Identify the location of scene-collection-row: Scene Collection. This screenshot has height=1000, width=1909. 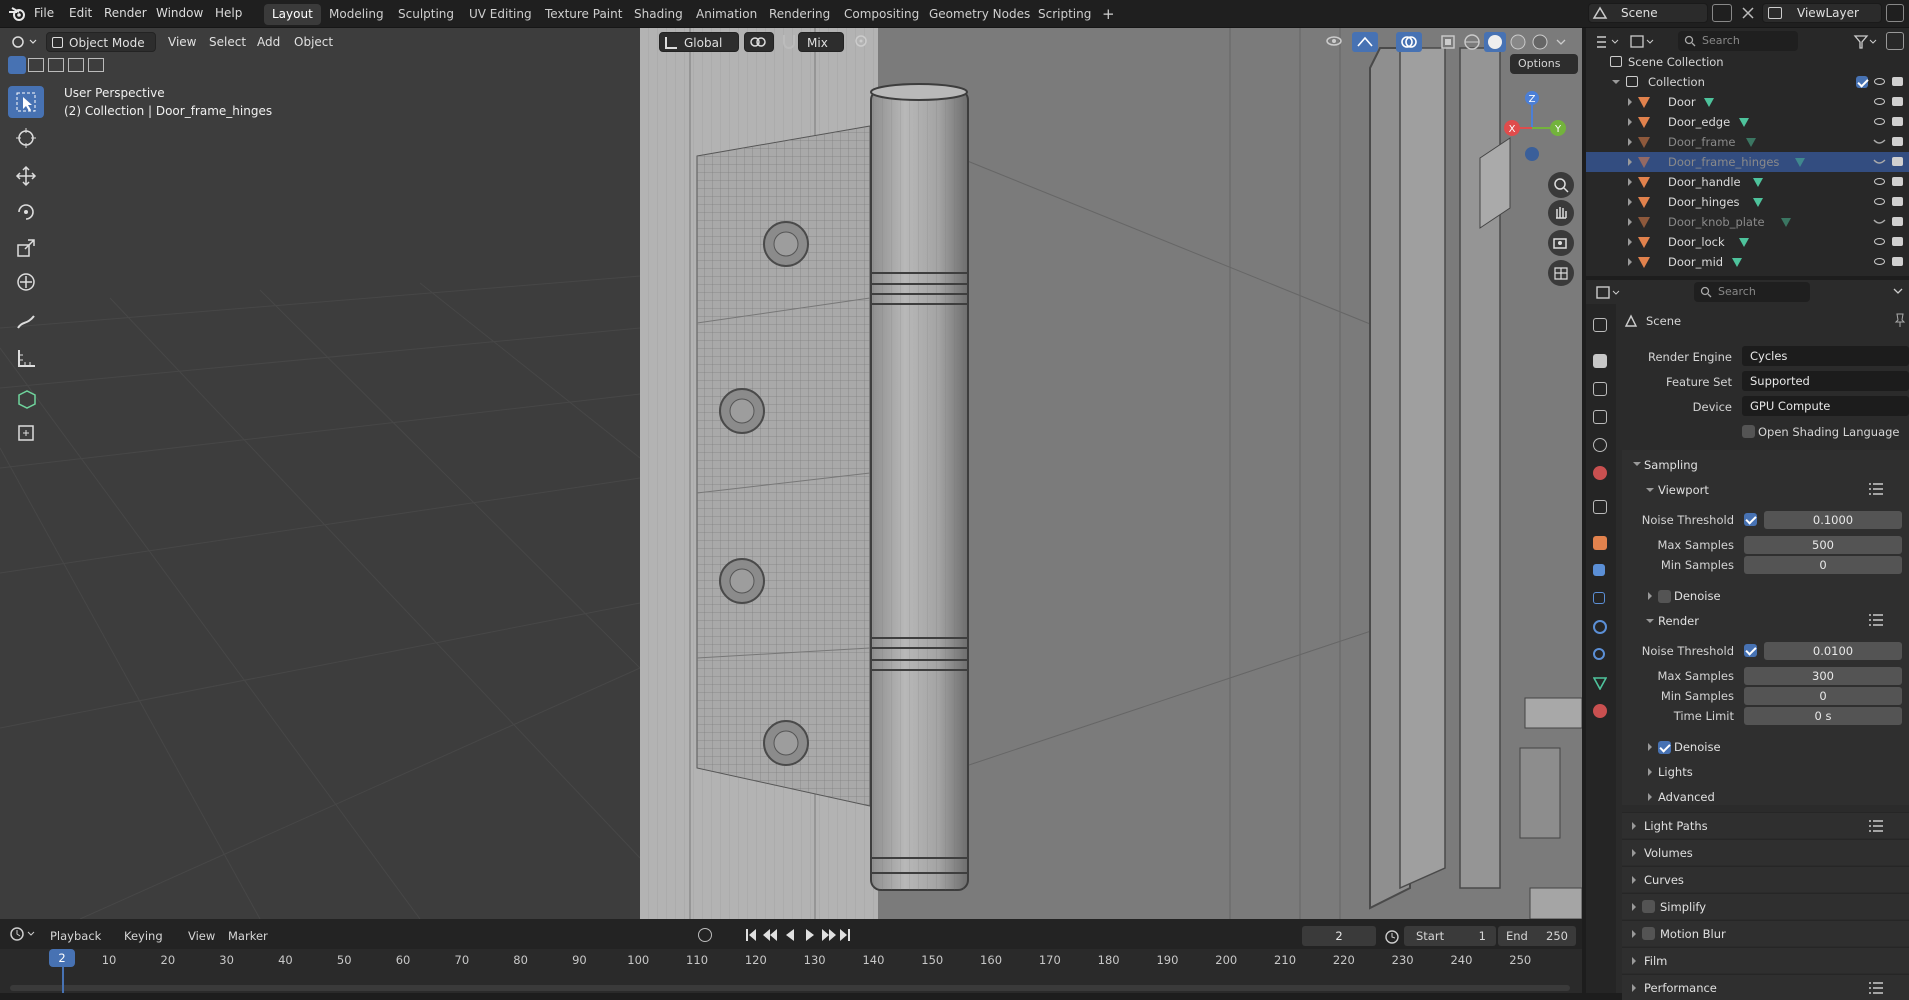
(1747, 62).